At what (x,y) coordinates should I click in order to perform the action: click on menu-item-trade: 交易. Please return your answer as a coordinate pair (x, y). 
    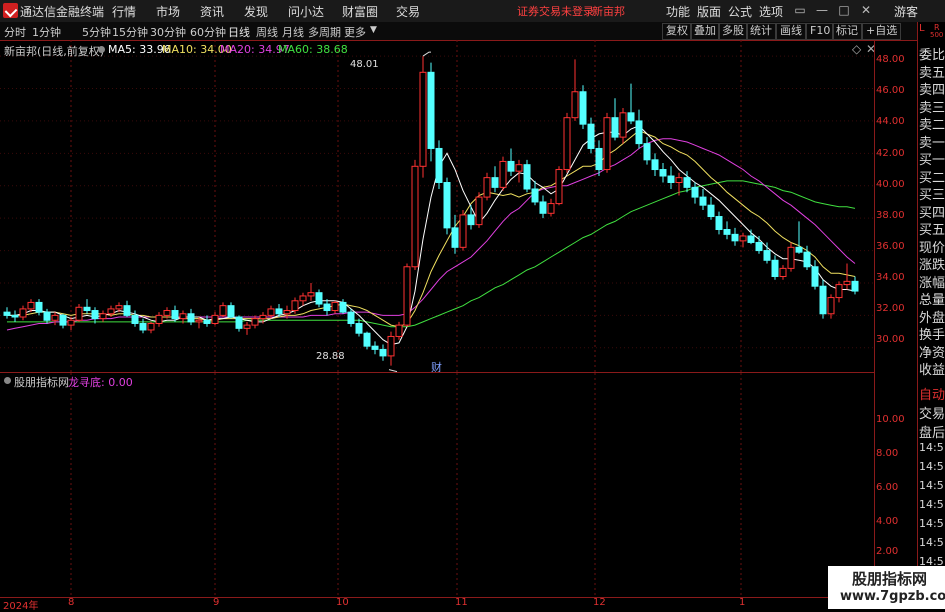
    Looking at the image, I should click on (408, 11).